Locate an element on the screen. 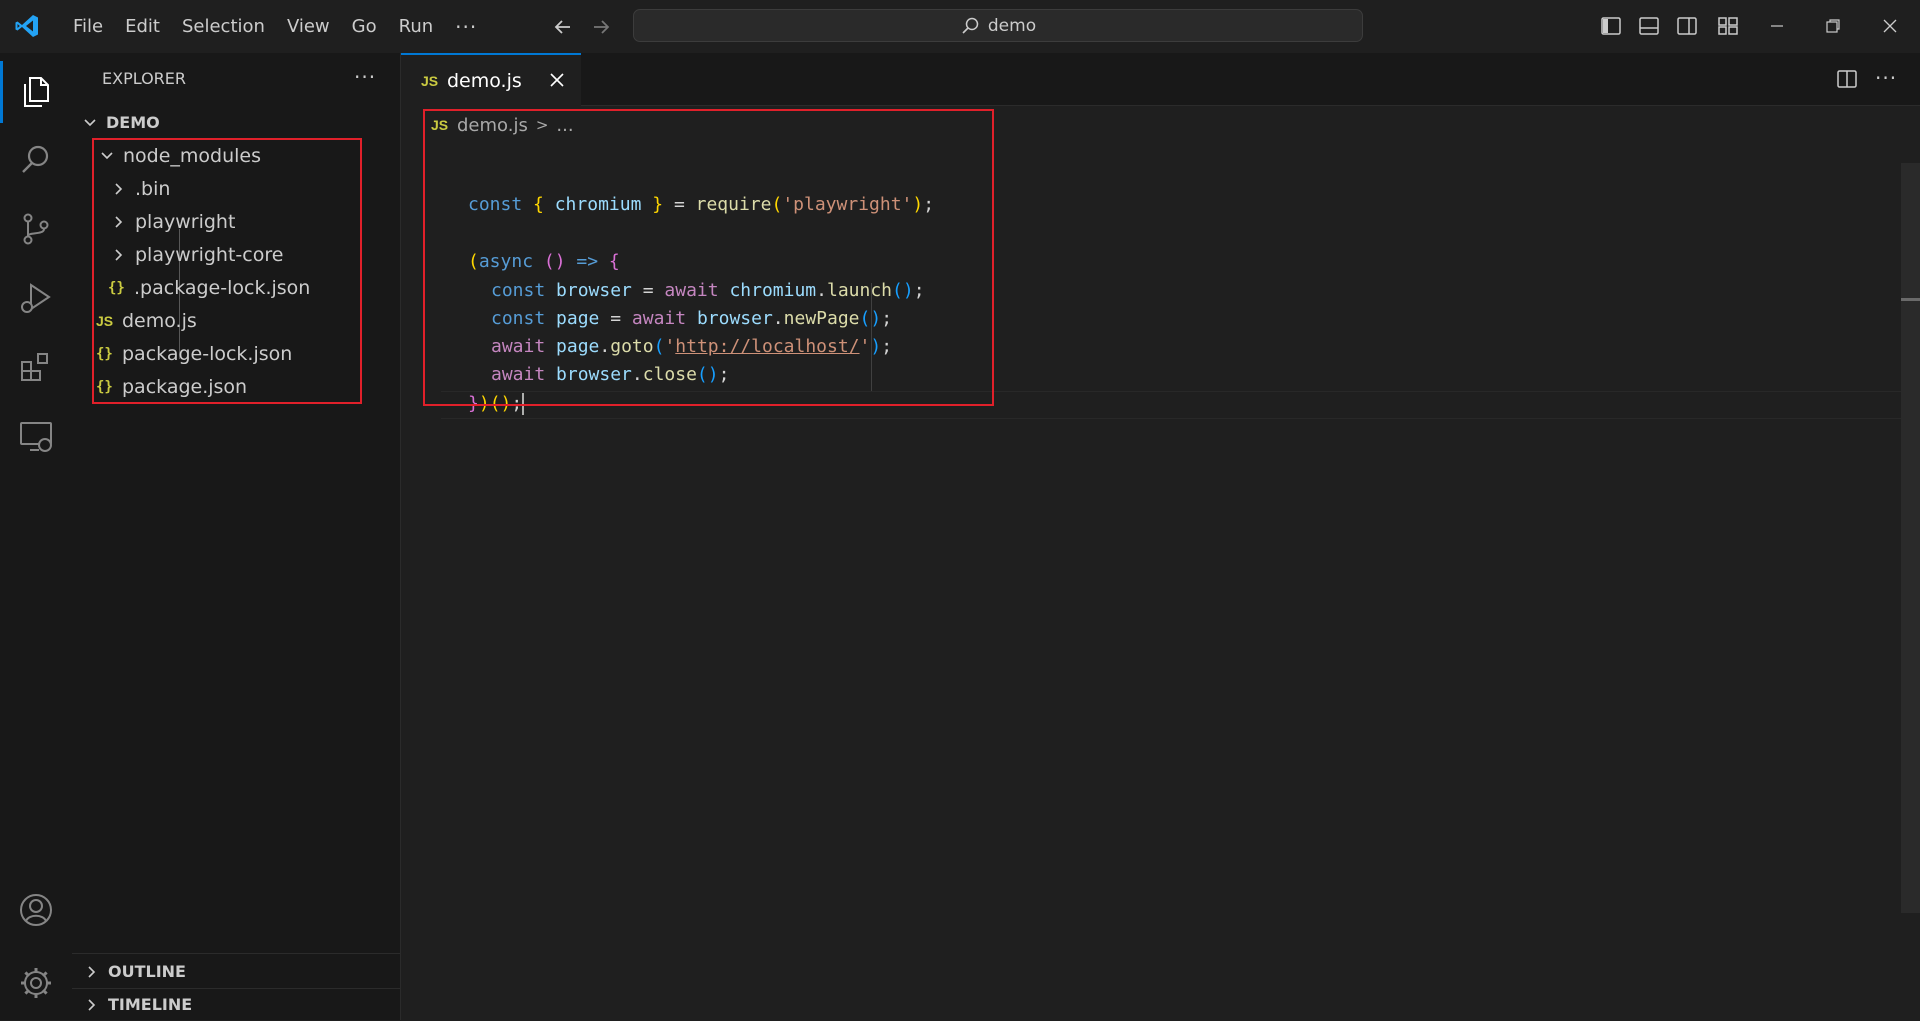 The image size is (1920, 1021). tree-item-demo-js: JS demo.js is located at coordinates (146, 320).